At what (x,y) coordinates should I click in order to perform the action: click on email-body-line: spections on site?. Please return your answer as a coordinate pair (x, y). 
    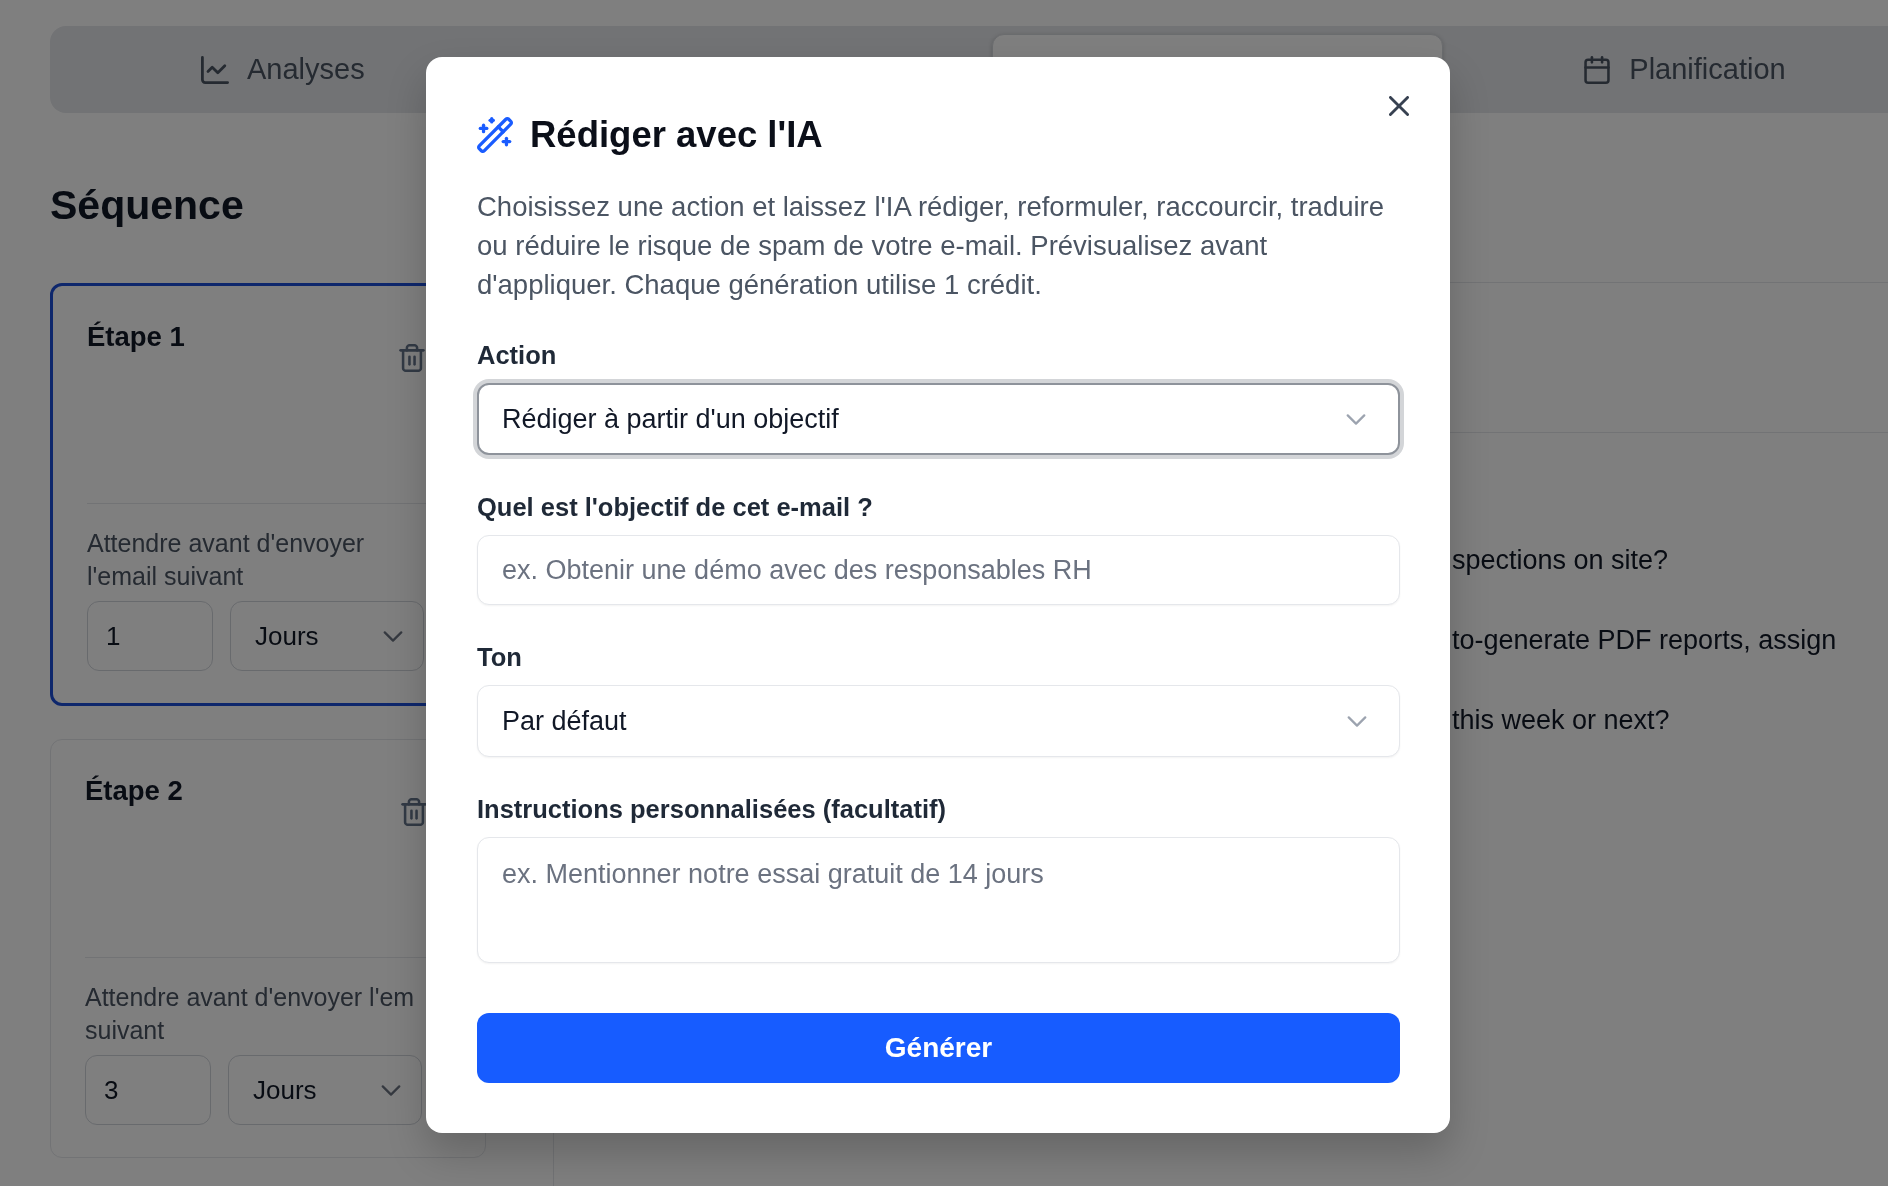
    Looking at the image, I should click on (1560, 560).